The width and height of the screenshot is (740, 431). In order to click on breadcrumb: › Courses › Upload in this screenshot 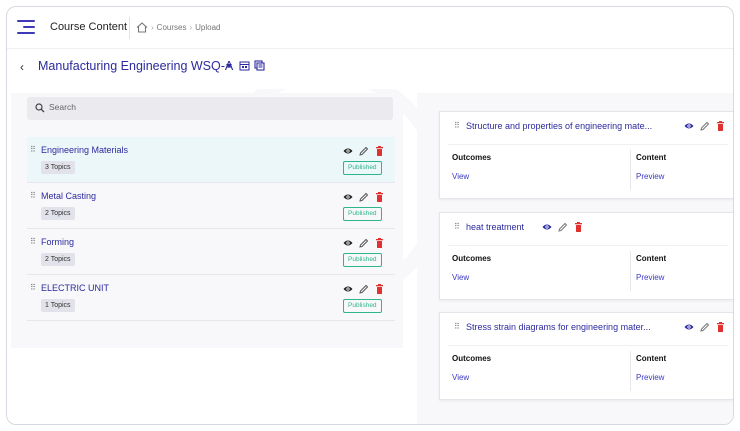, I will do `click(186, 27)`.